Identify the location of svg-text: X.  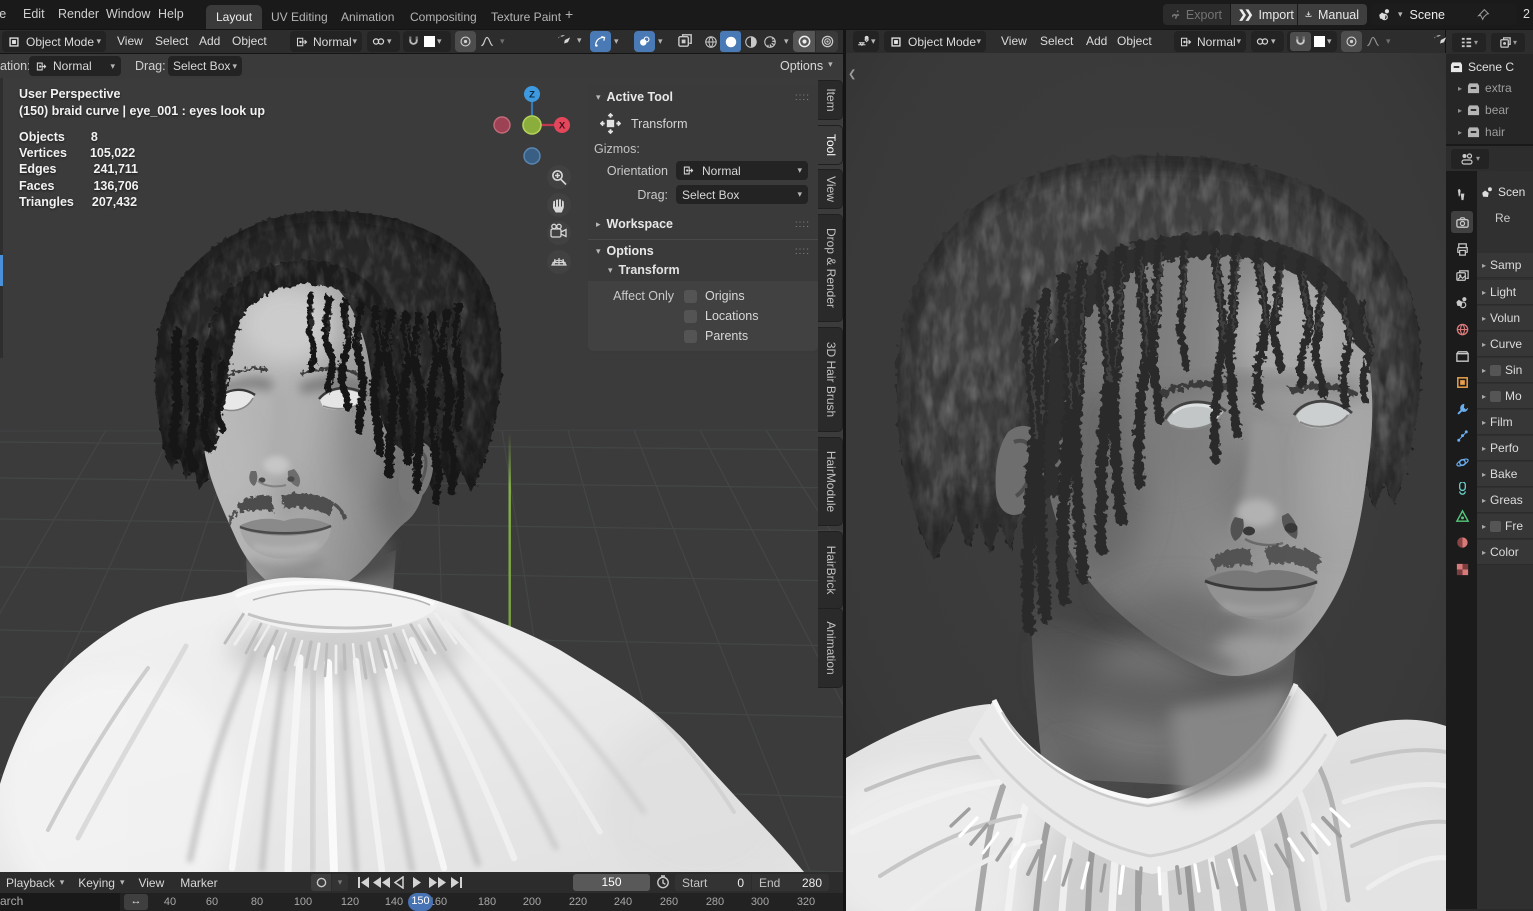
(562, 126).